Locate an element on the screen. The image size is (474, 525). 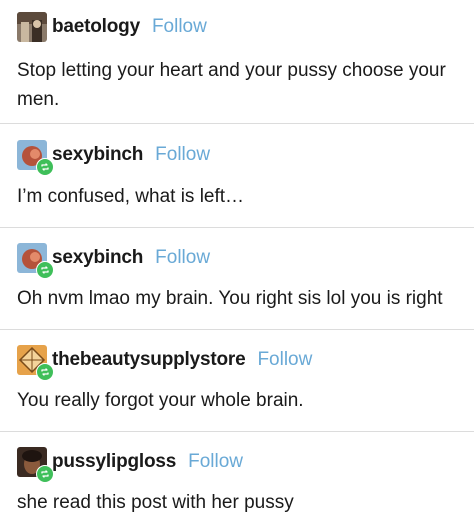
post-header: pussylipgloss Follow is located at coordinates (130, 465).